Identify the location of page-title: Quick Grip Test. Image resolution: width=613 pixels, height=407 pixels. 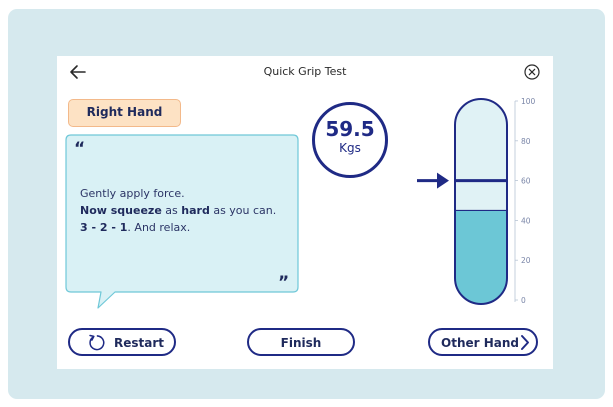
(305, 71).